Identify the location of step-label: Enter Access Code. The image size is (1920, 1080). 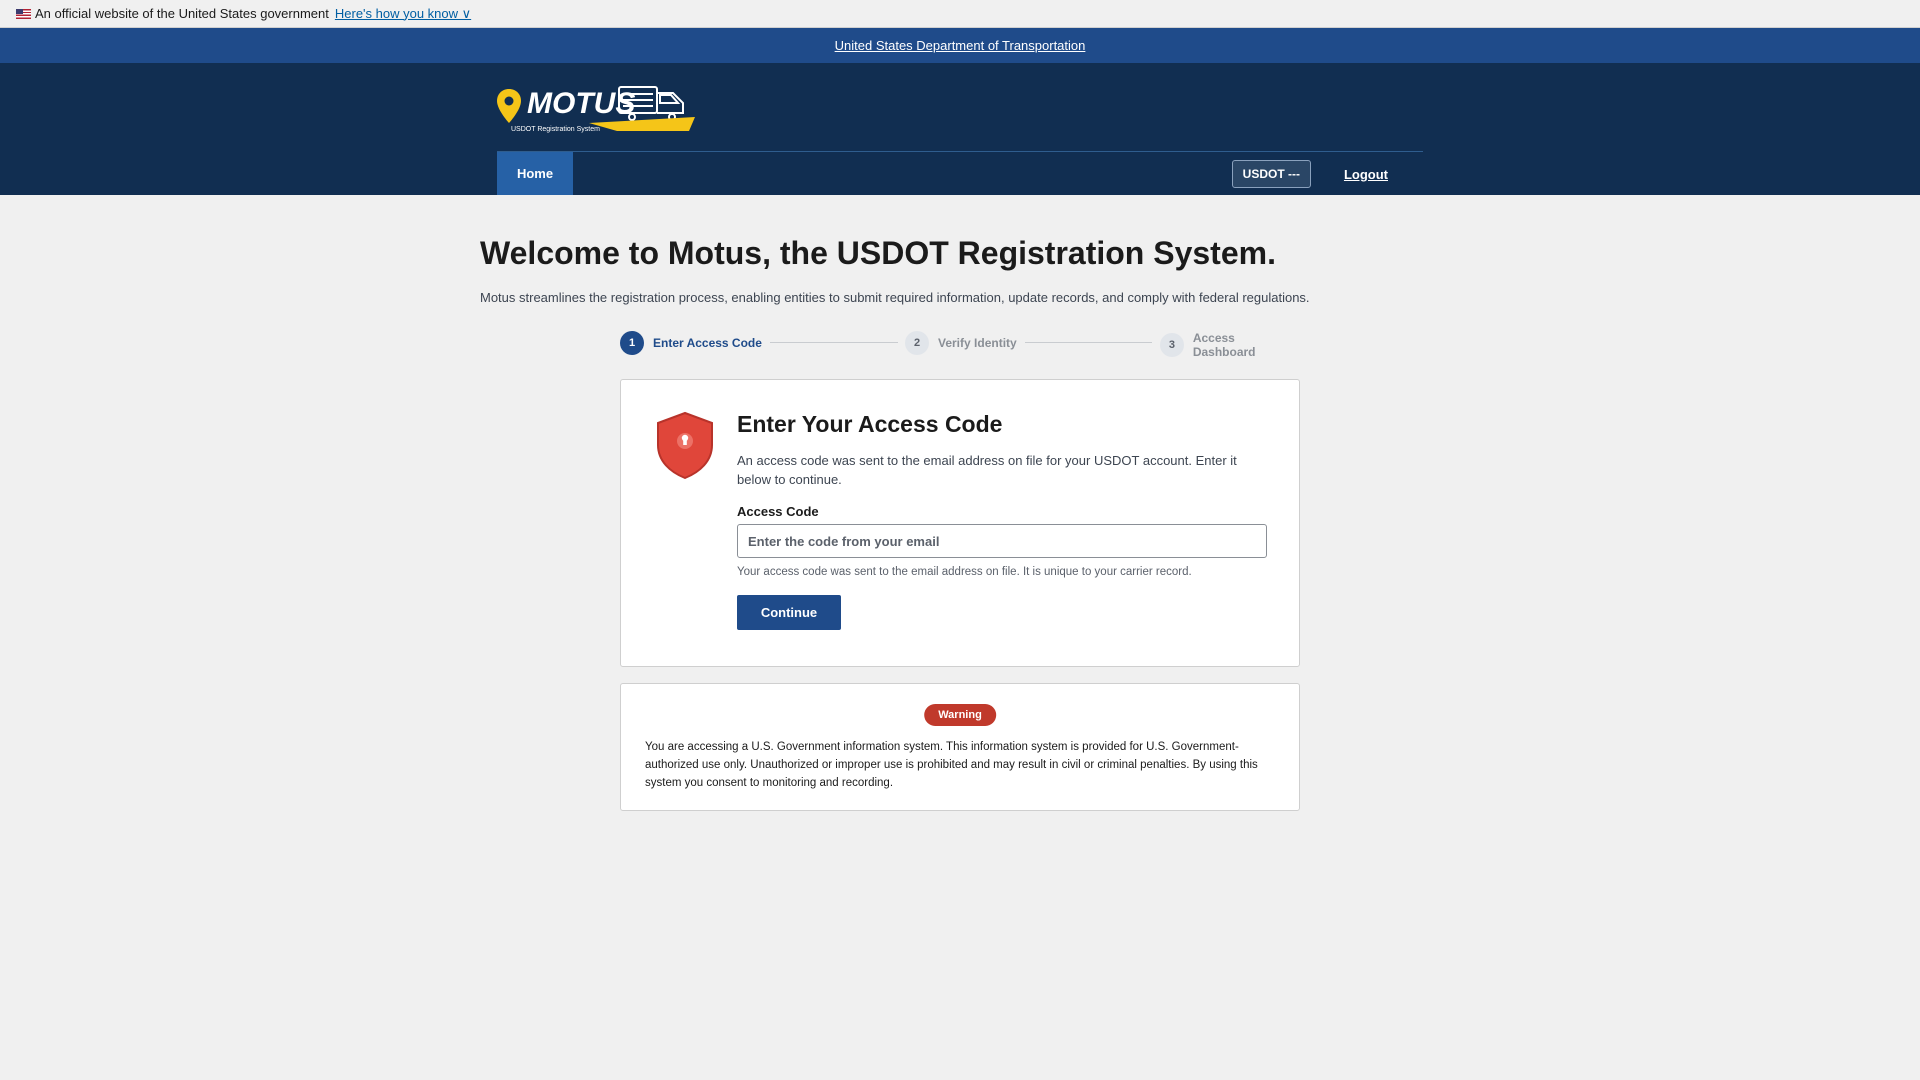
(707, 343).